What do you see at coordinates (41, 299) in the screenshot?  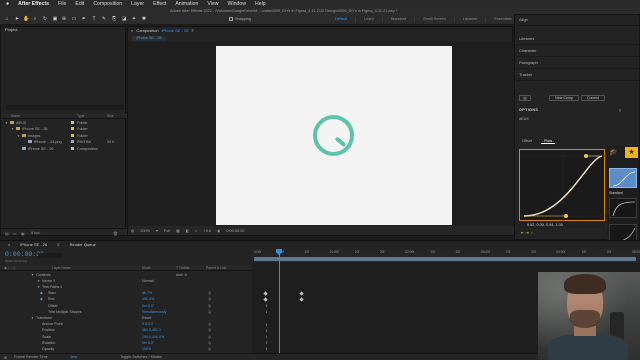 I see `stopwatch-icon: ◆` at bounding box center [41, 299].